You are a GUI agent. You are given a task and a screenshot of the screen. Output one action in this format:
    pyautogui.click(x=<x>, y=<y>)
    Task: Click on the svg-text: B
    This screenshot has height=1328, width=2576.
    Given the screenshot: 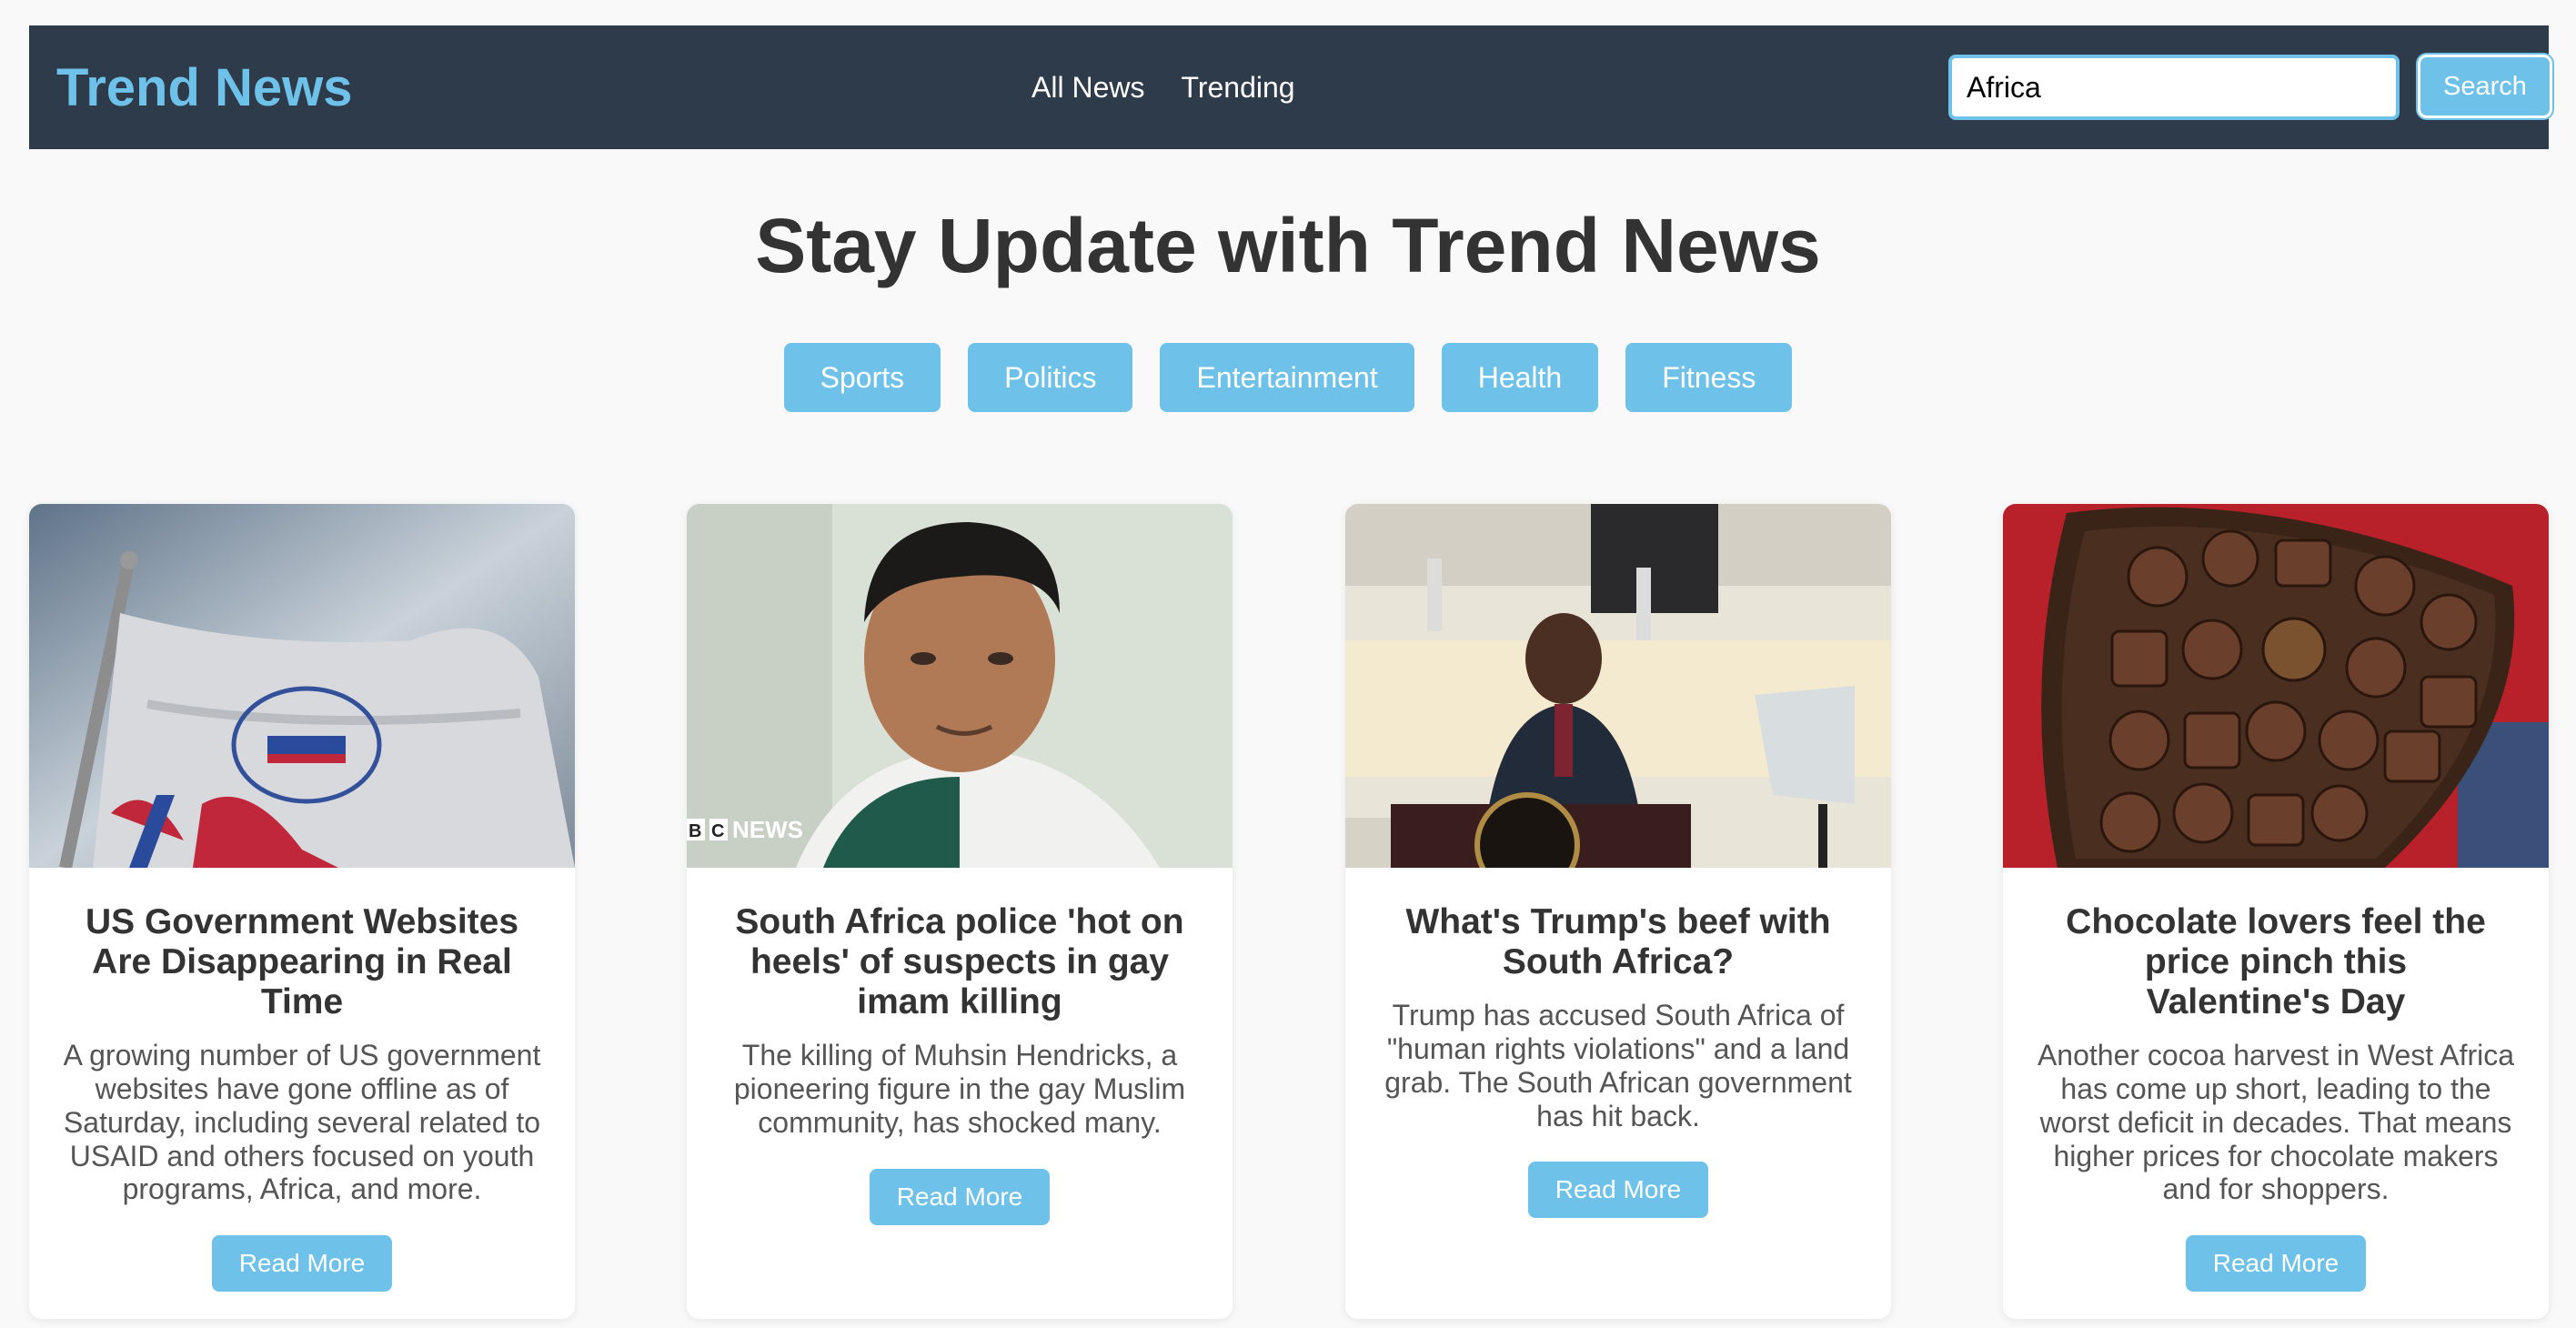 What is the action you would take?
    pyautogui.click(x=695, y=831)
    